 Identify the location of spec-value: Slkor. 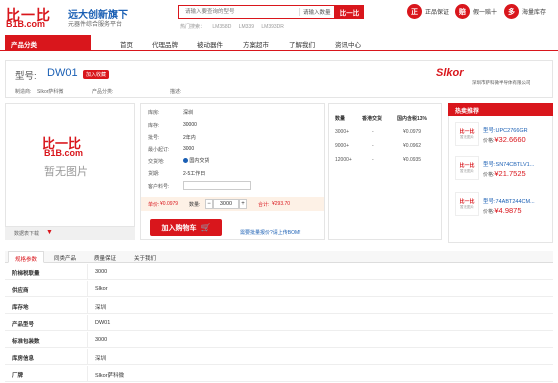
(101, 289).